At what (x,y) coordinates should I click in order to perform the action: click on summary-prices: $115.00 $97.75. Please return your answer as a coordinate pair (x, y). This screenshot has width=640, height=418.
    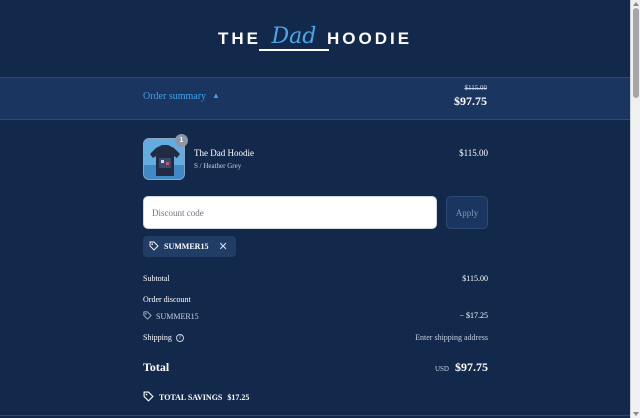
    Looking at the image, I should click on (470, 96).